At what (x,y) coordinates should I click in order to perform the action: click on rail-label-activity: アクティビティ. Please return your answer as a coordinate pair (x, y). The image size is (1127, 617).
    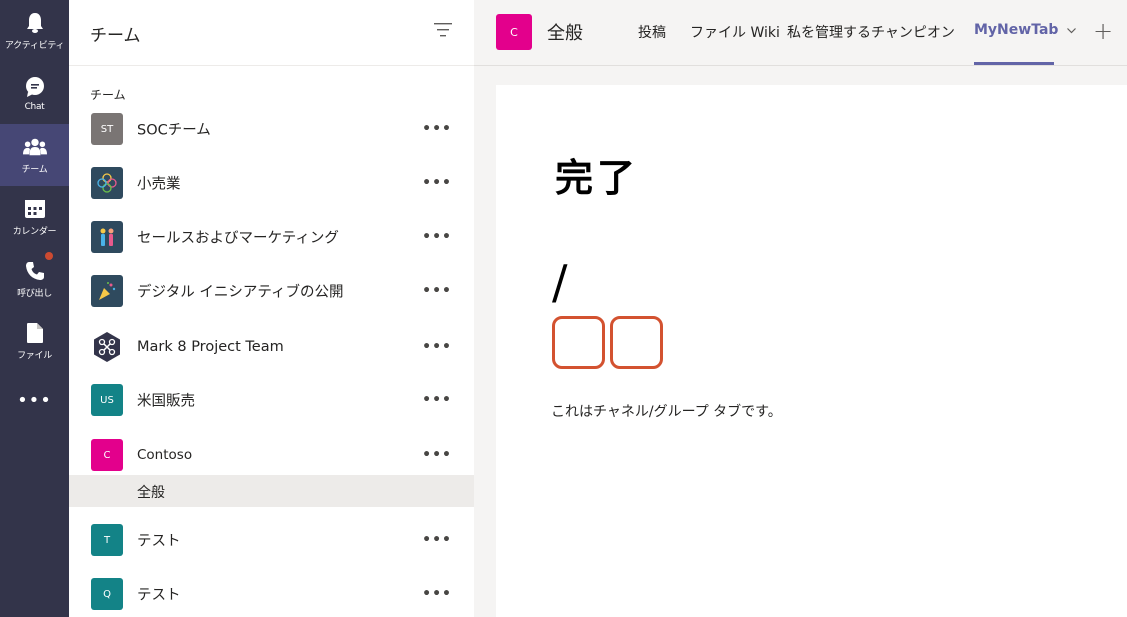
    Looking at the image, I should click on (34, 46).